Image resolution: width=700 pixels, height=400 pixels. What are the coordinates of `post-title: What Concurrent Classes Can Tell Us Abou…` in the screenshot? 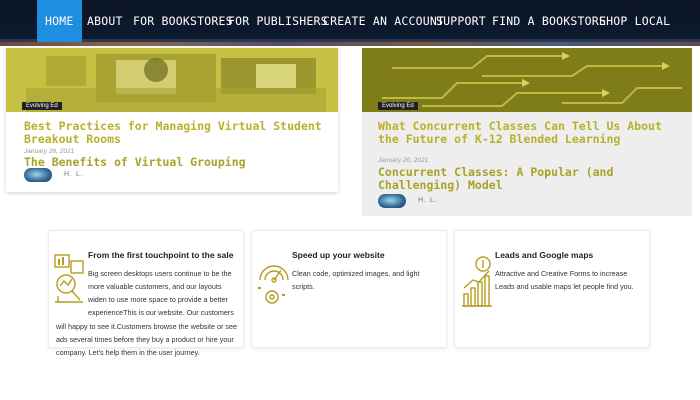 It's located at (528, 132).